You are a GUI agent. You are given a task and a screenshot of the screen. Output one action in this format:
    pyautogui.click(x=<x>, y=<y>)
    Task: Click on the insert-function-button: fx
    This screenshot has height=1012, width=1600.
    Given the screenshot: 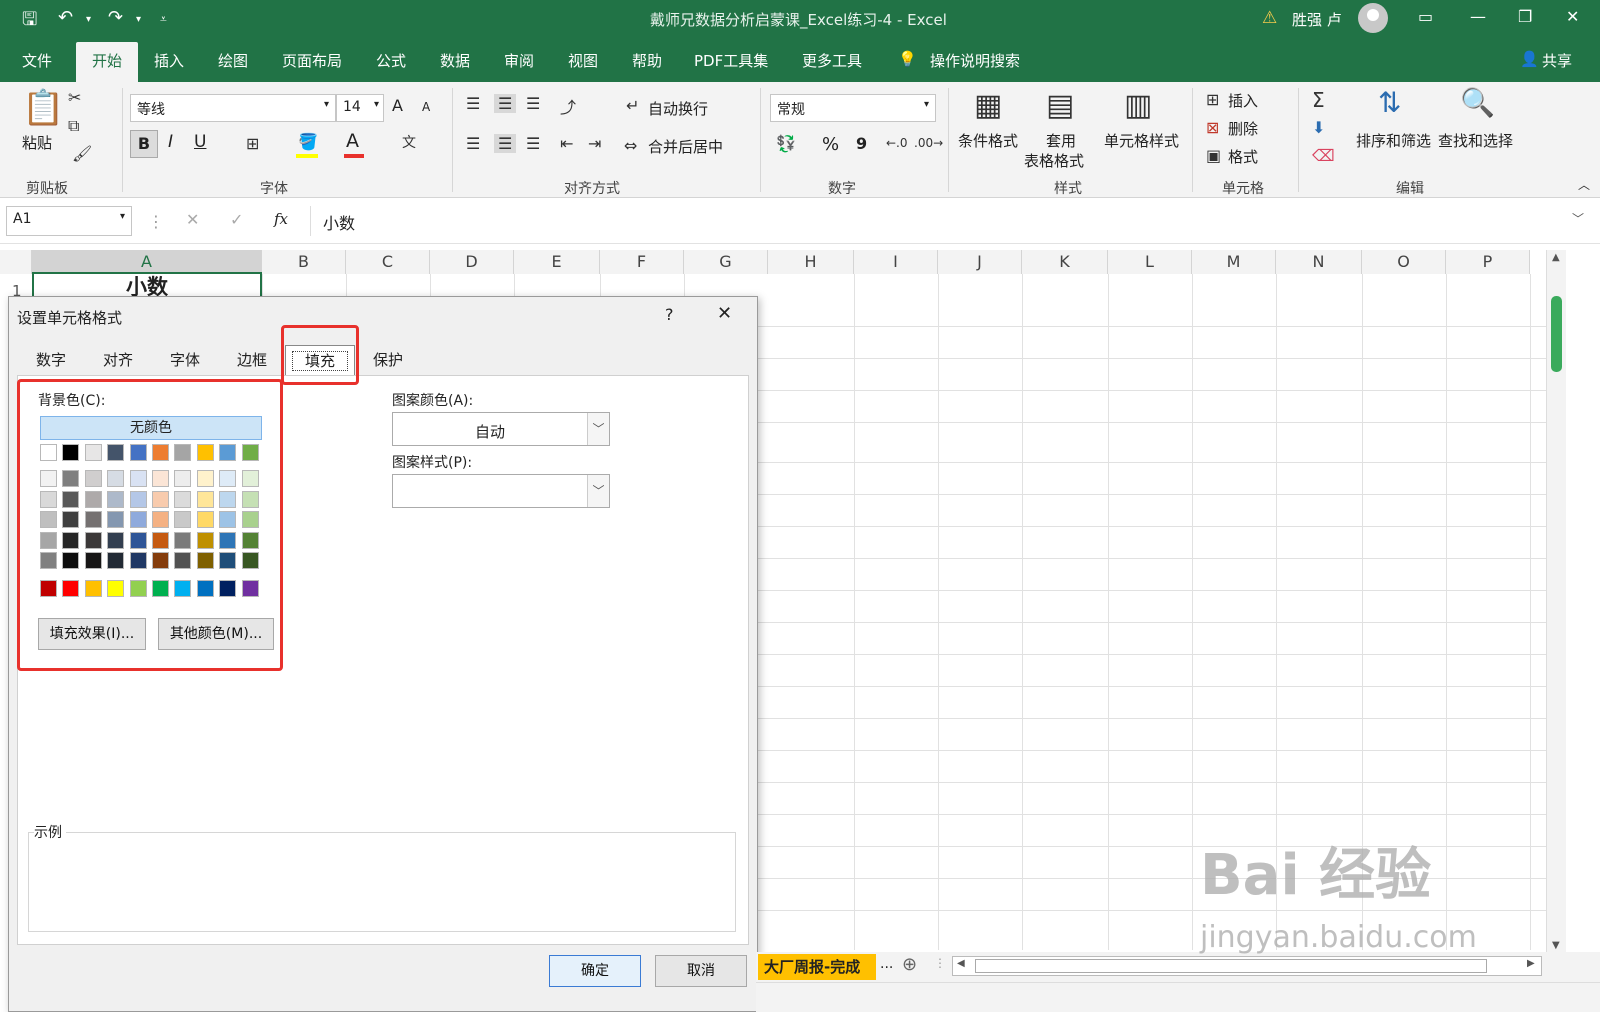 What is the action you would take?
    pyautogui.click(x=281, y=219)
    